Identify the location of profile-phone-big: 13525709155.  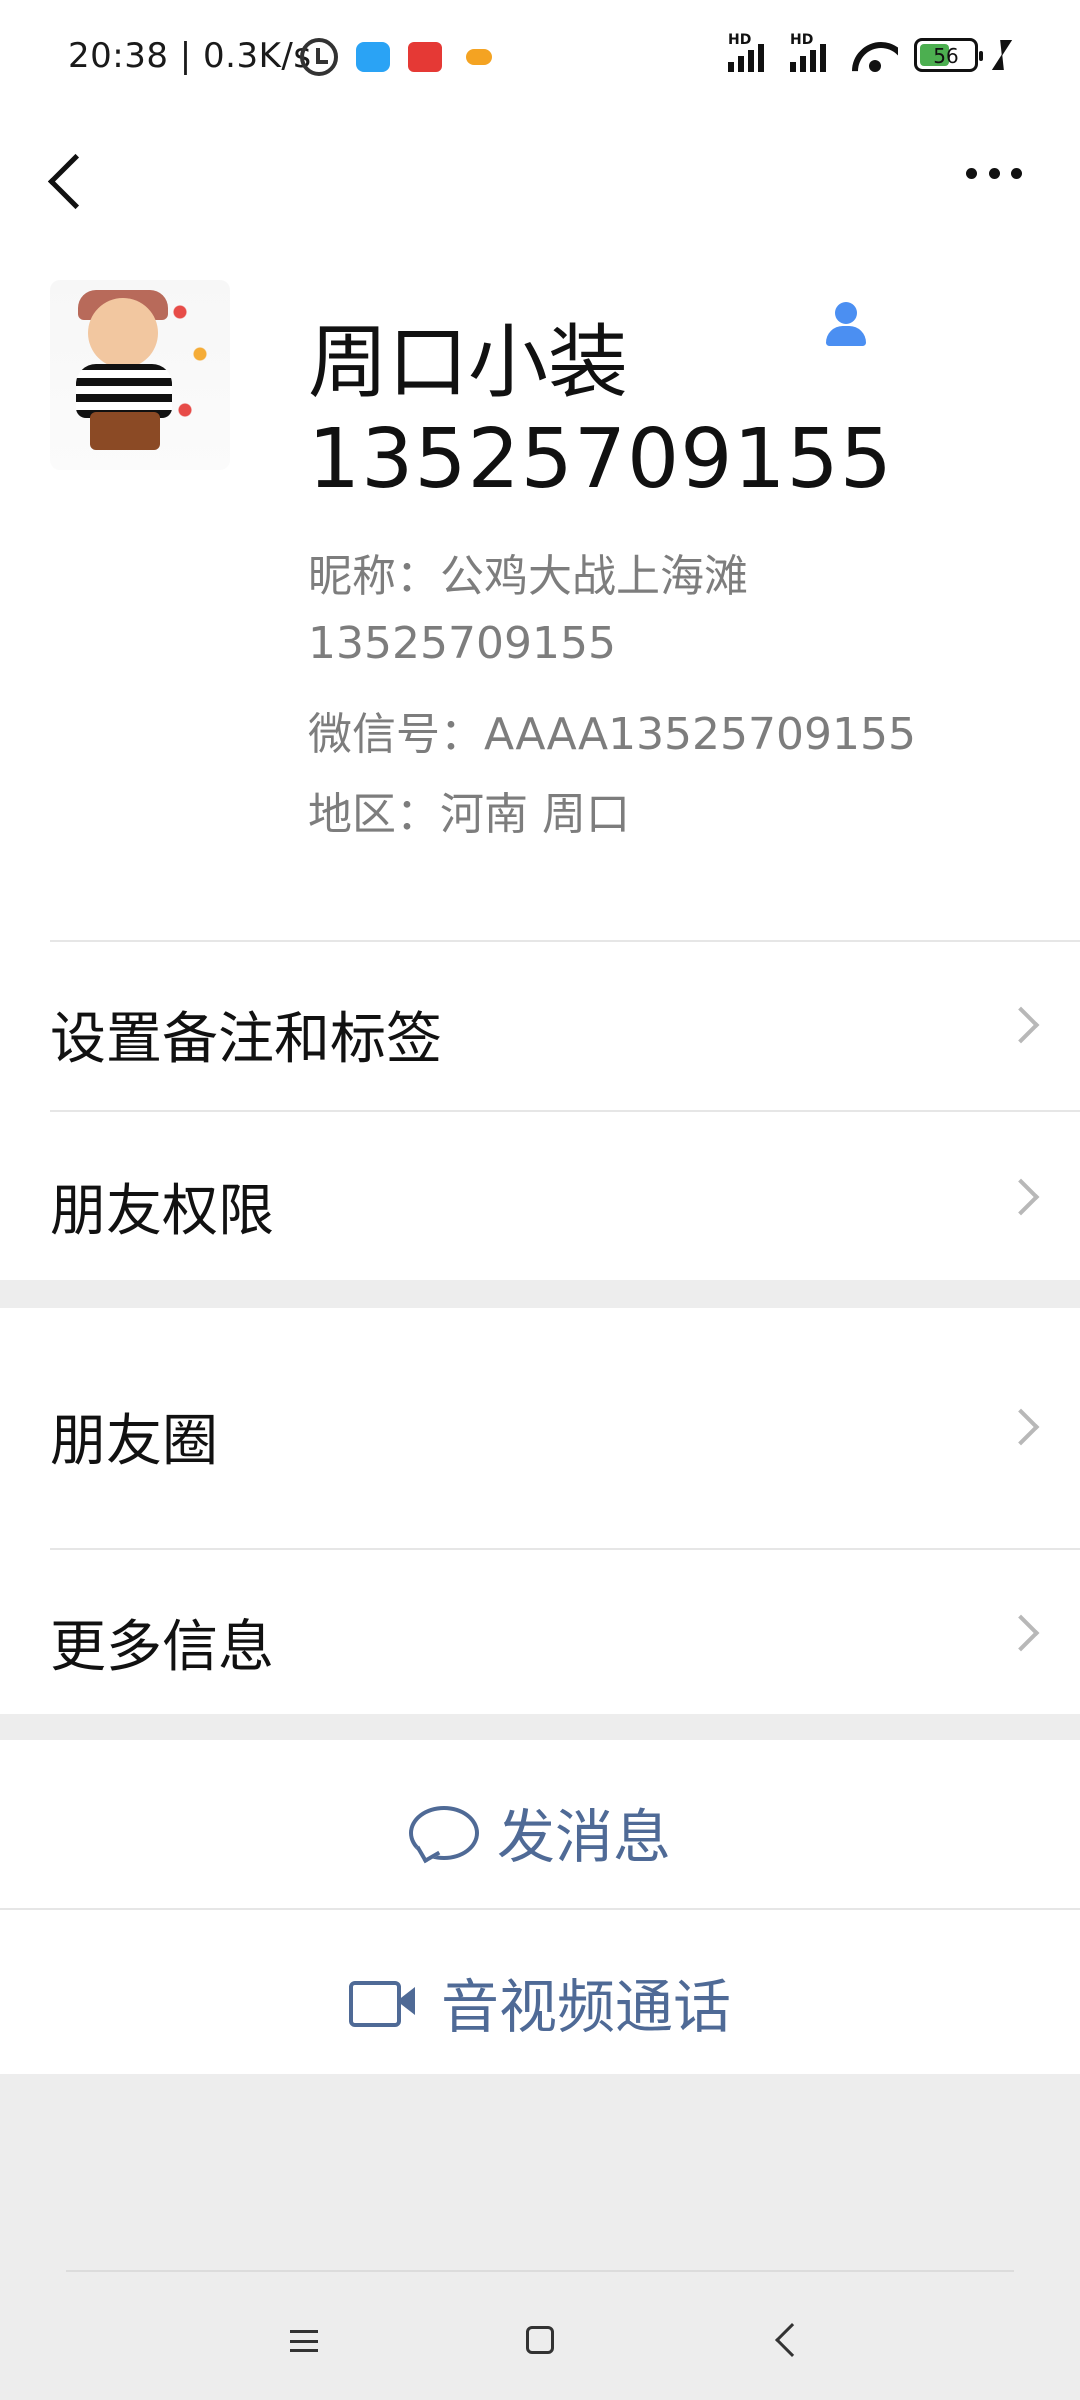
(600, 459).